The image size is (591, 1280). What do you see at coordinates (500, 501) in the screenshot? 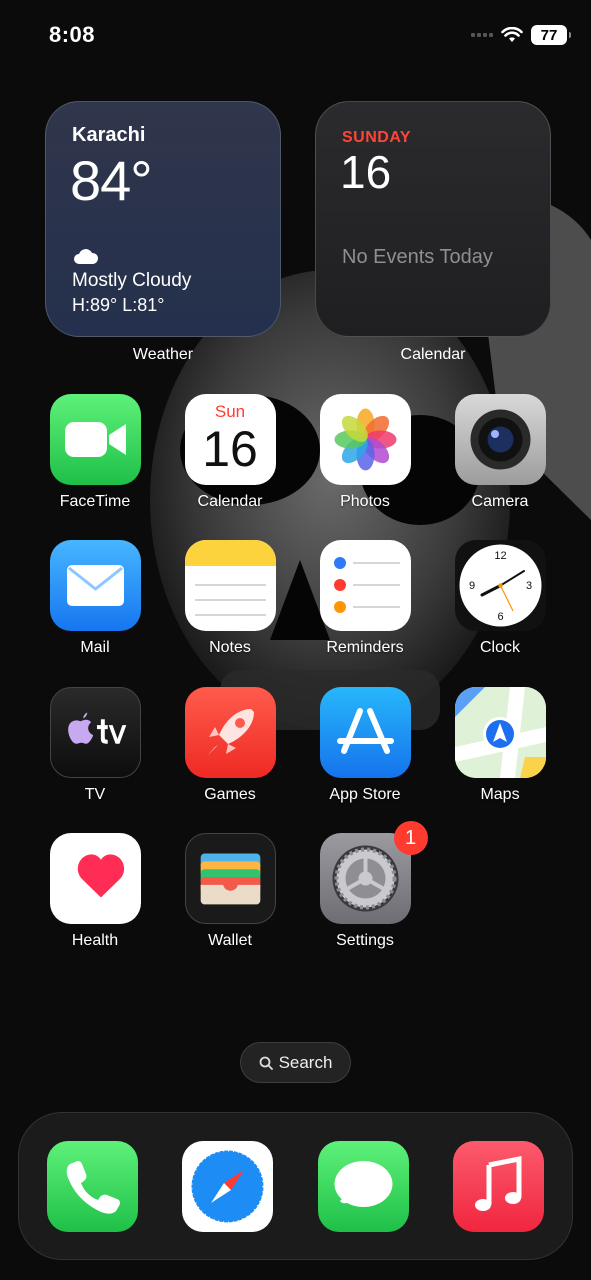
I see `app-label-camera: Camera` at bounding box center [500, 501].